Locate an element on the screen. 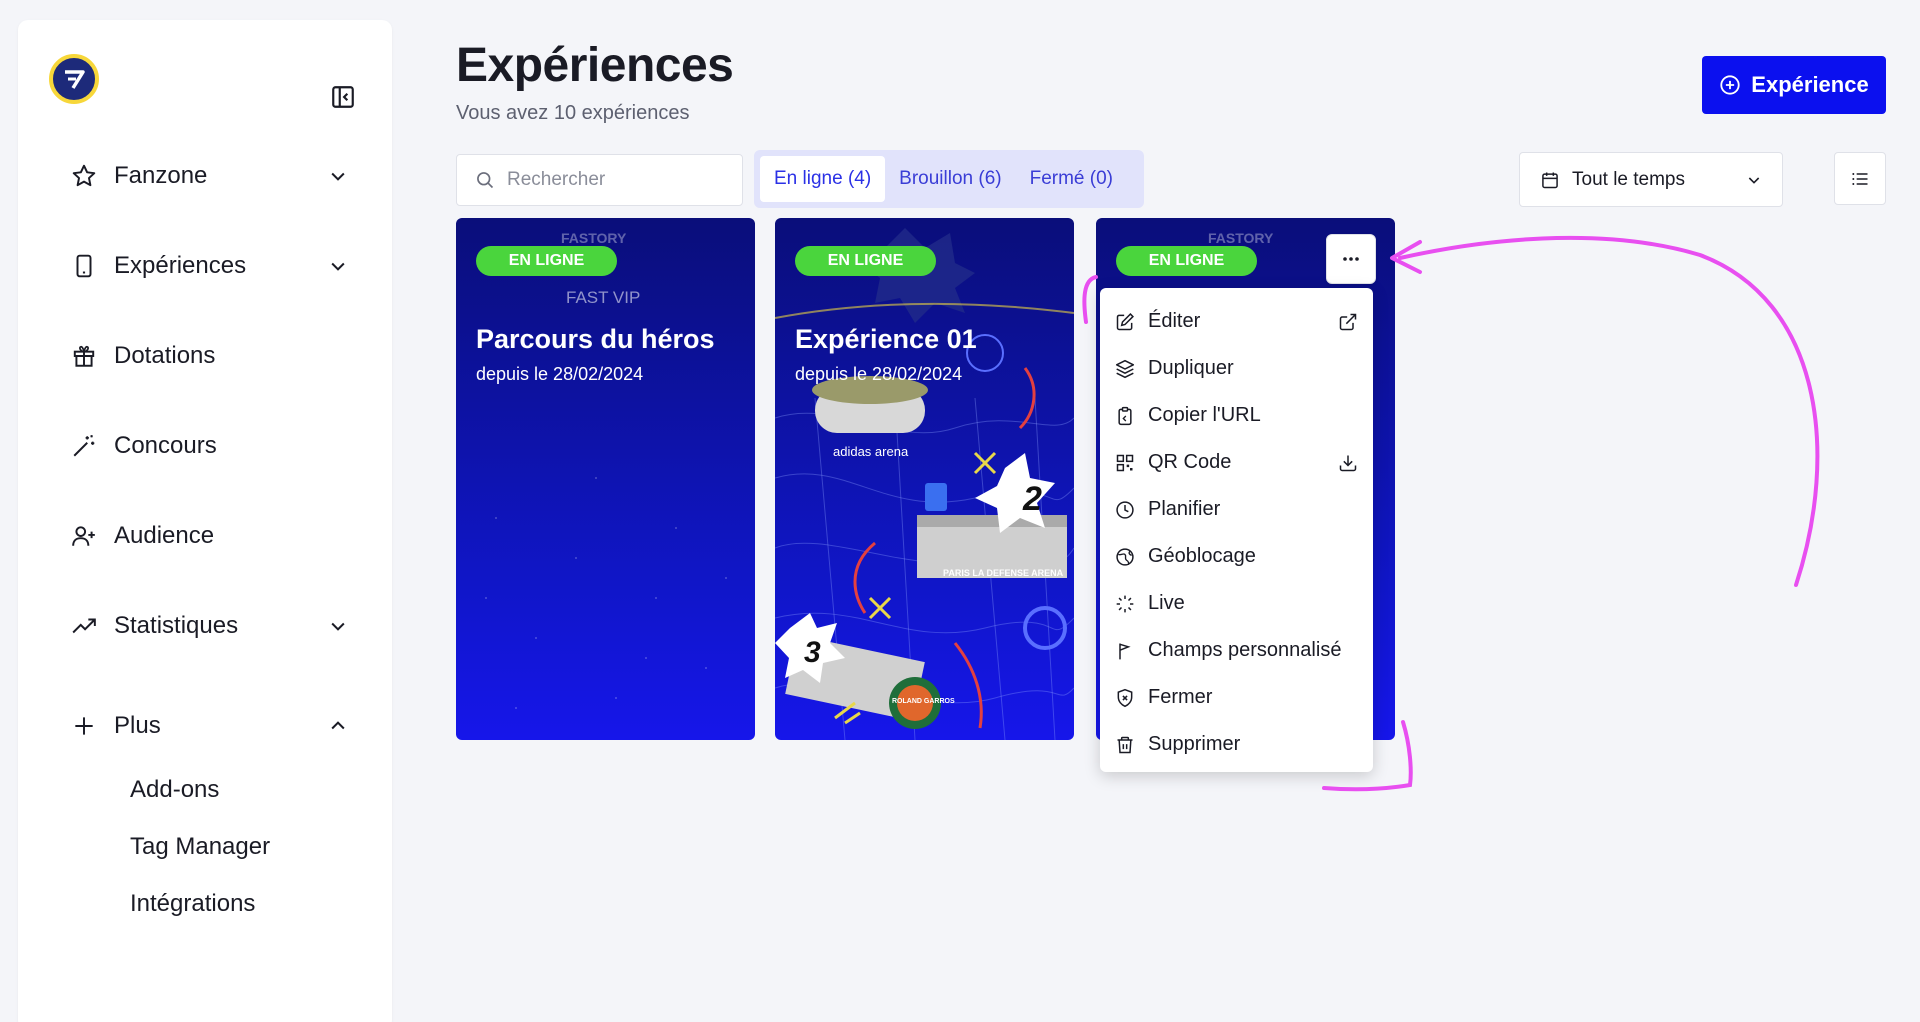 The height and width of the screenshot is (1022, 1920). new-experience-button: Expérience is located at coordinates (1794, 85).